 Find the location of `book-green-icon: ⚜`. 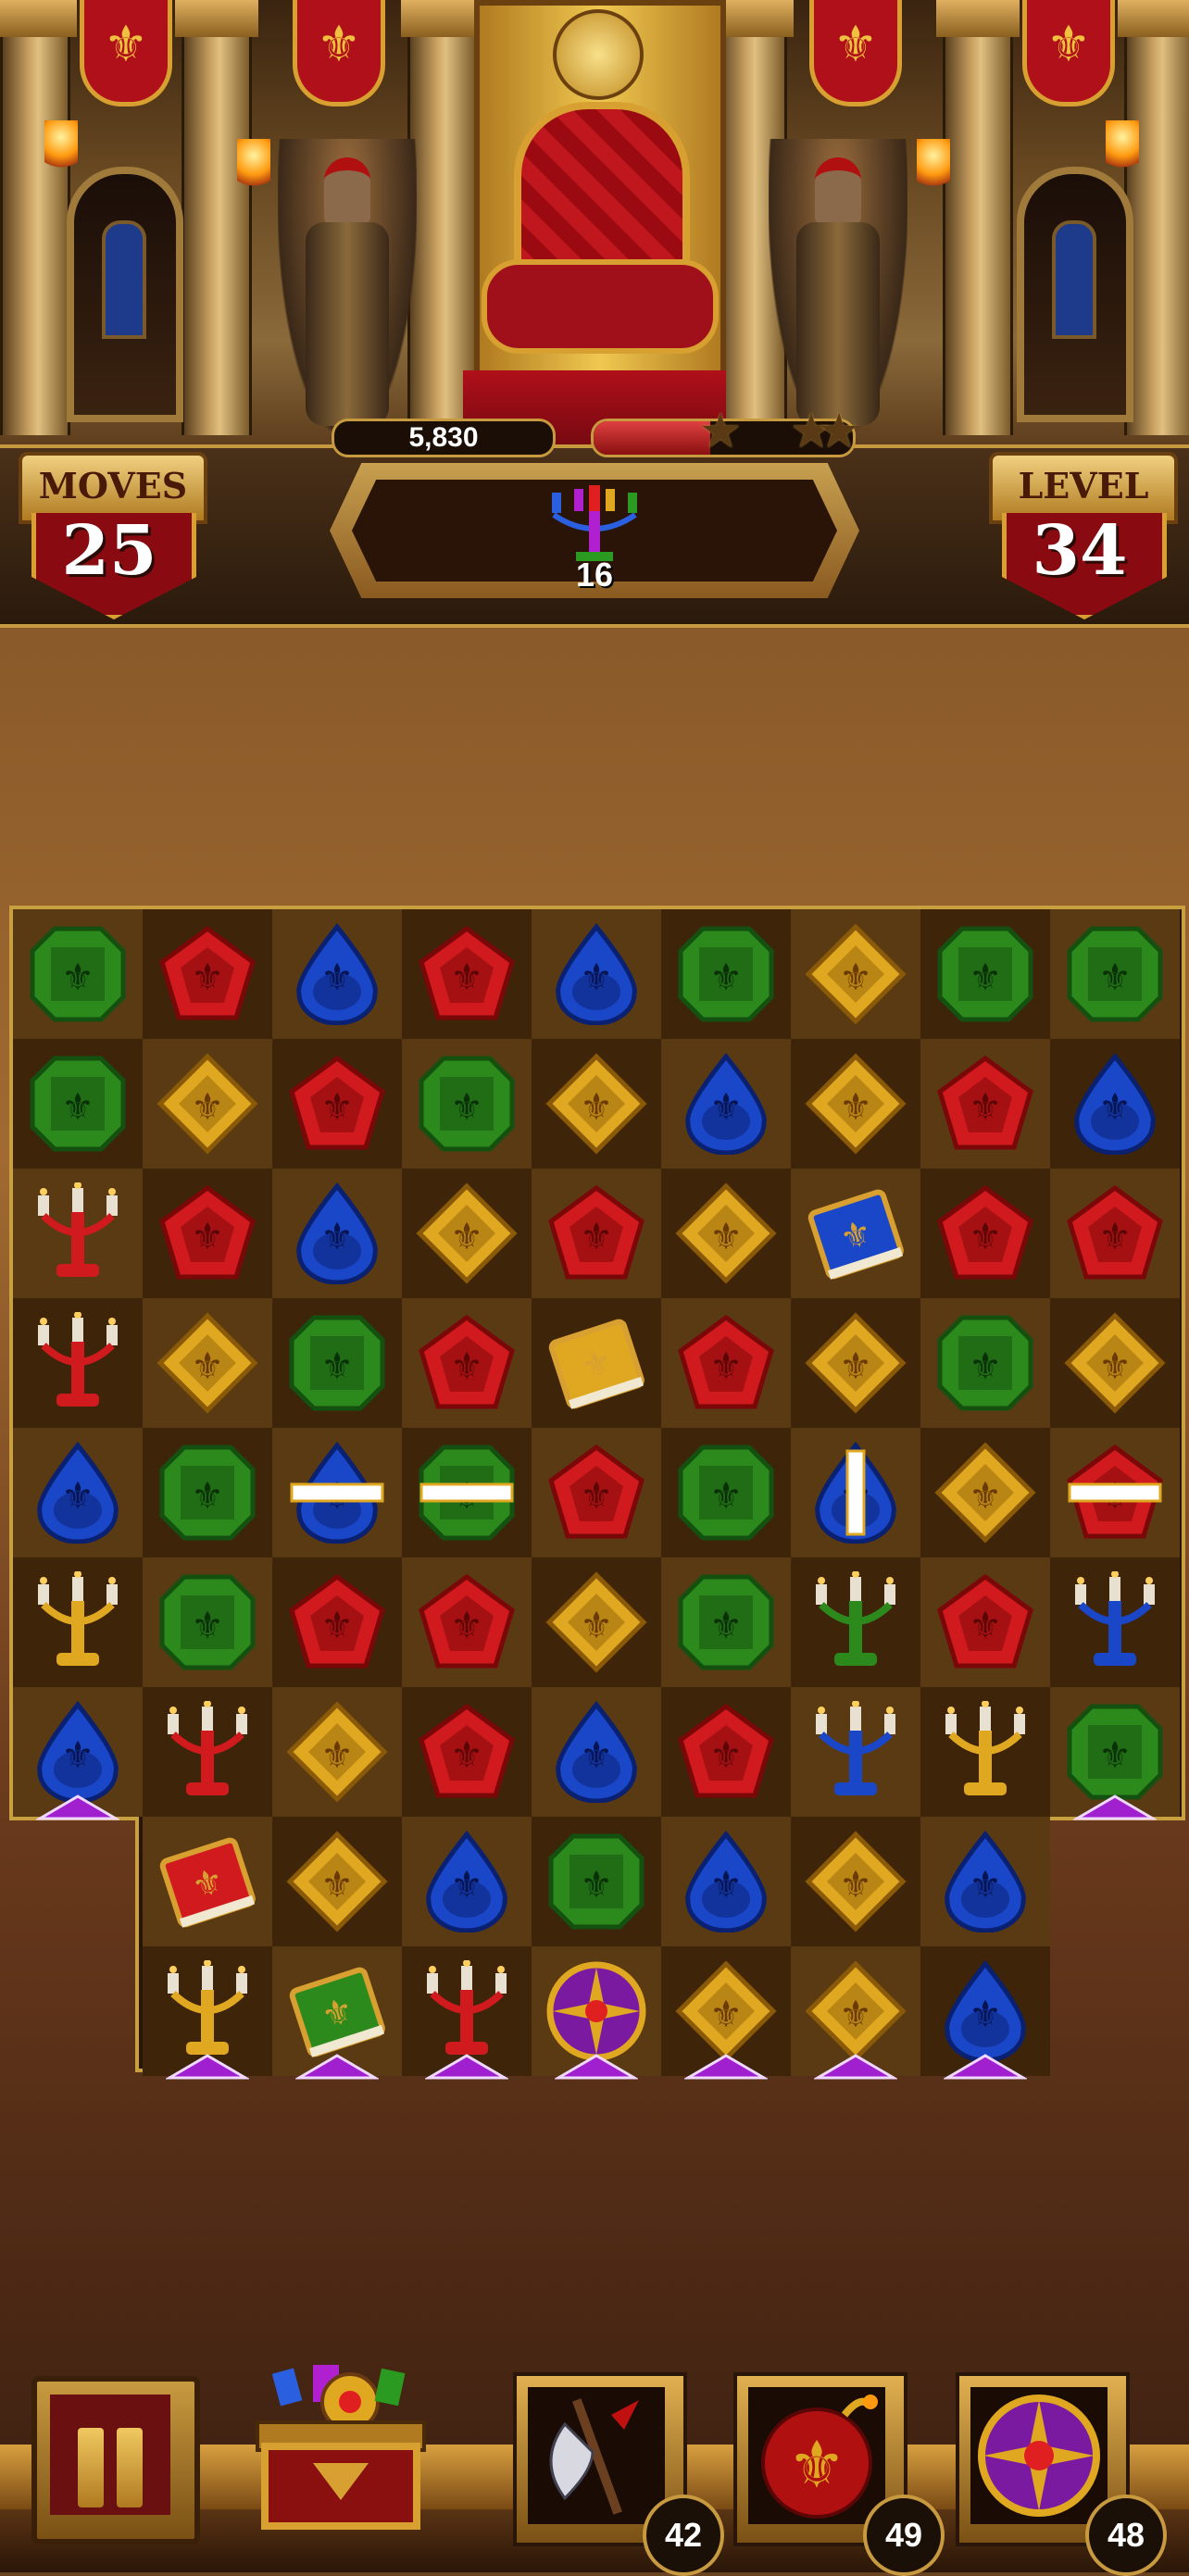

book-green-icon: ⚜ is located at coordinates (337, 2011).